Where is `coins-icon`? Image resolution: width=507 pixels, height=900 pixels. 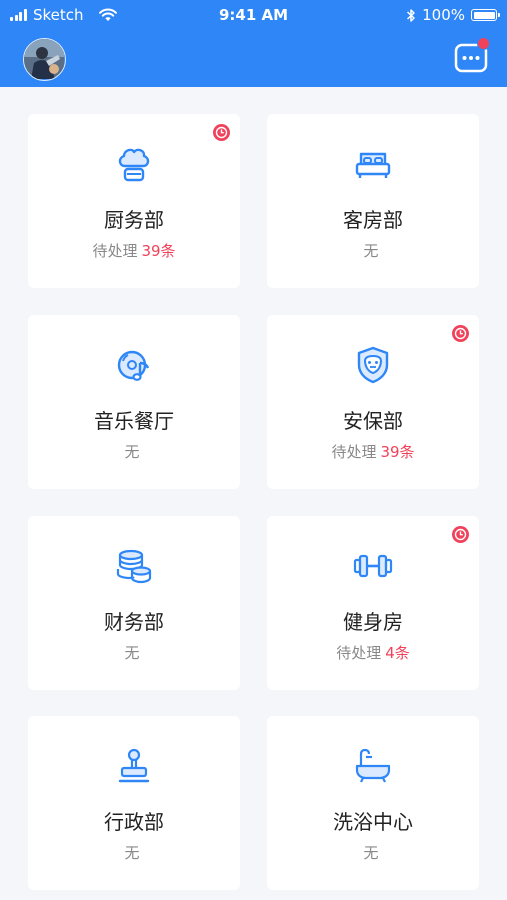
coins-icon is located at coordinates (134, 566).